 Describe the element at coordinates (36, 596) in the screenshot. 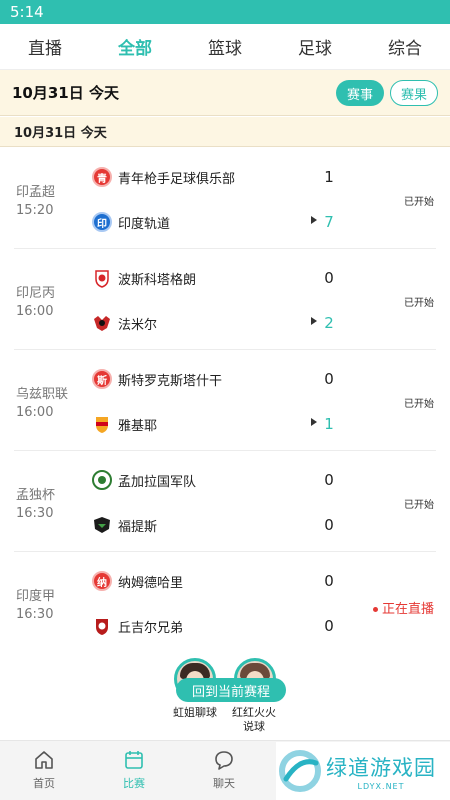

I see `league-name: 印度甲` at that location.